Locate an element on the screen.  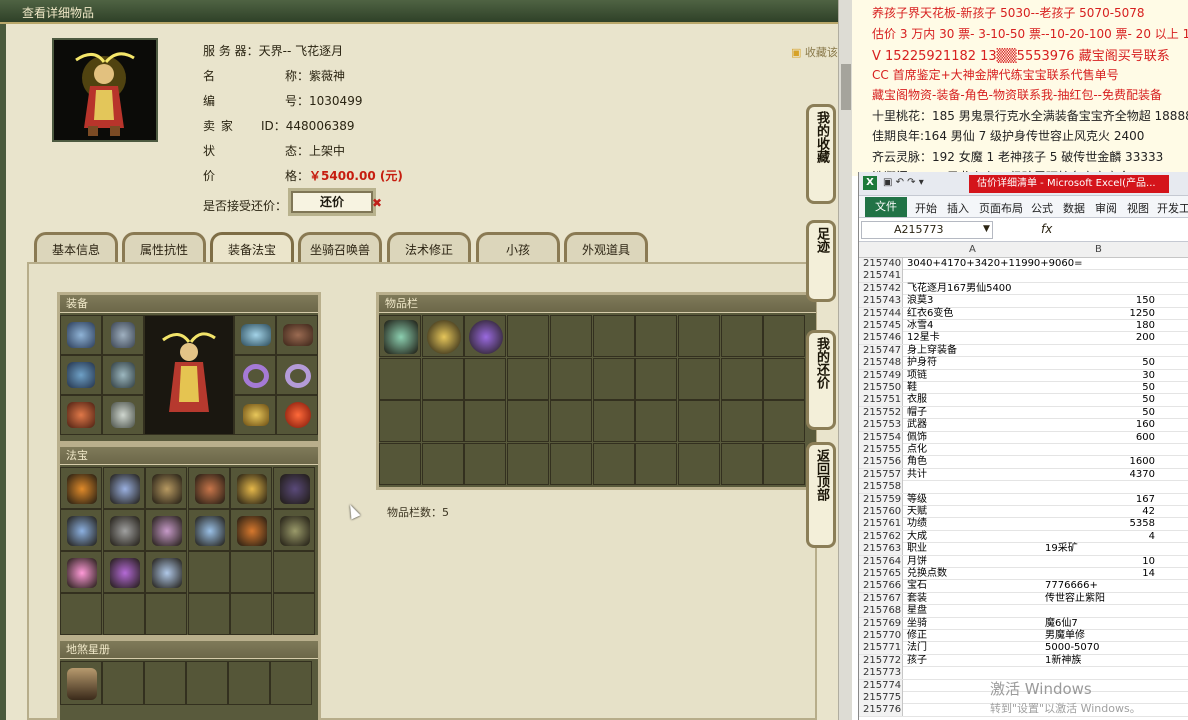
cell-a: 大成 is located at coordinates (917, 537).